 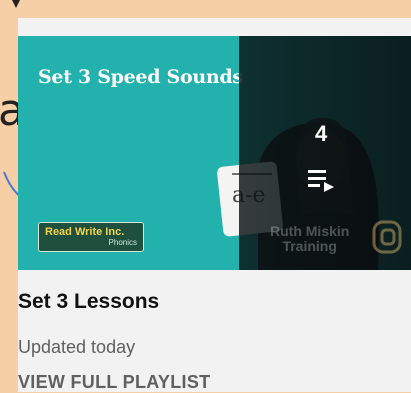 I want to click on updated-text: Updated today, so click(x=77, y=347).